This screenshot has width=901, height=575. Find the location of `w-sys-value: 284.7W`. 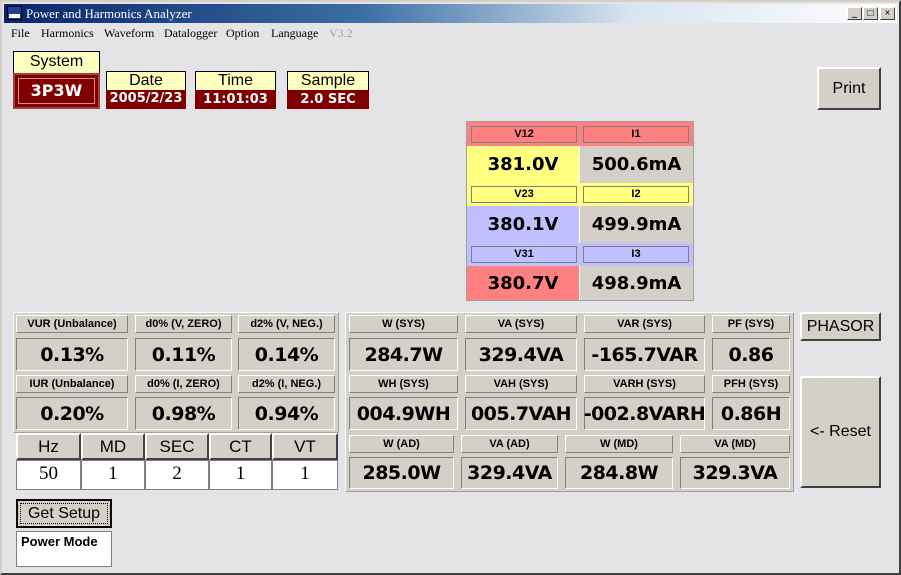

w-sys-value: 284.7W is located at coordinates (403, 354).